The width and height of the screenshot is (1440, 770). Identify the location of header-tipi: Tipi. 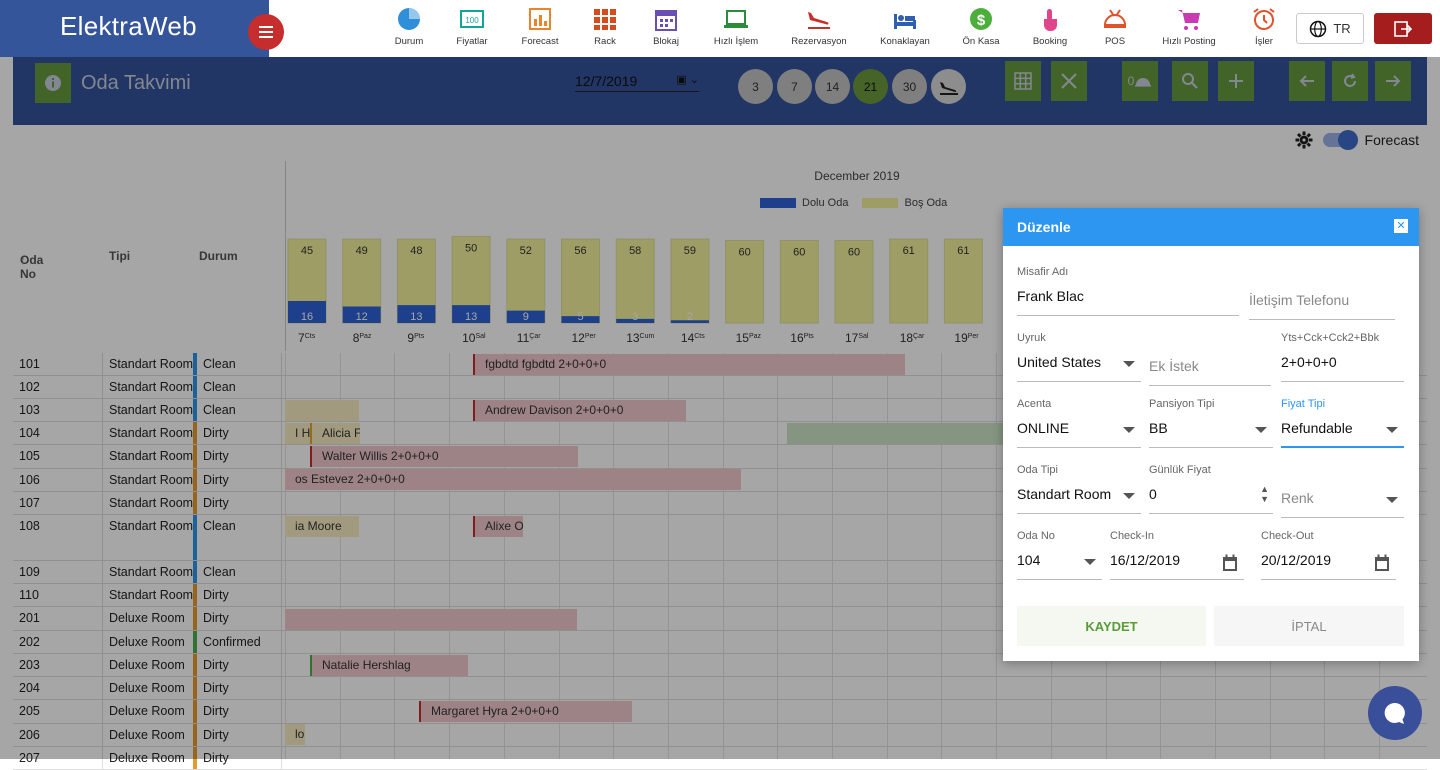
(119, 256).